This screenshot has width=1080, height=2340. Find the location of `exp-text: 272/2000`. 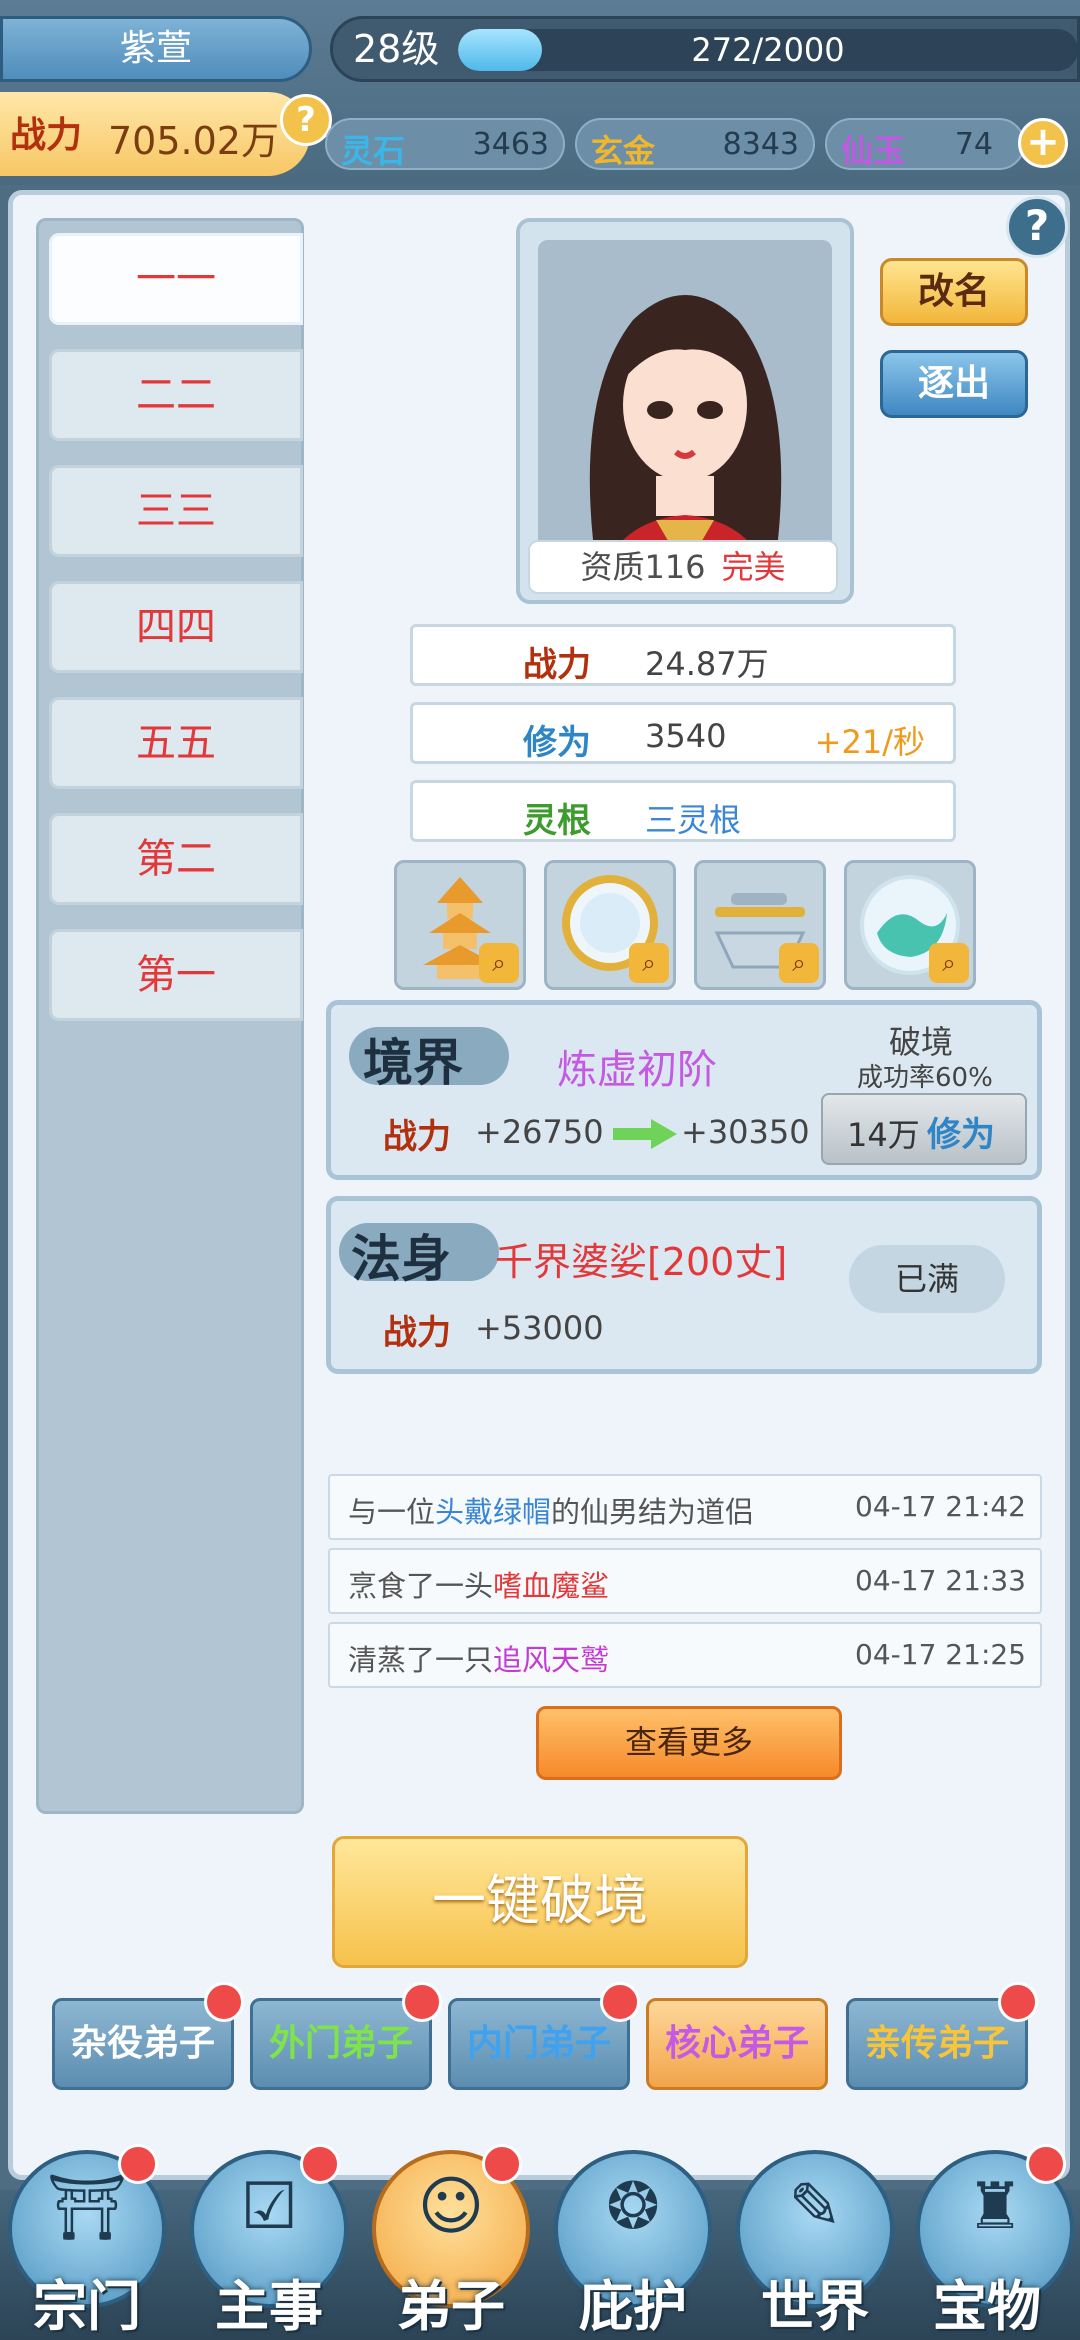

exp-text: 272/2000 is located at coordinates (768, 50).